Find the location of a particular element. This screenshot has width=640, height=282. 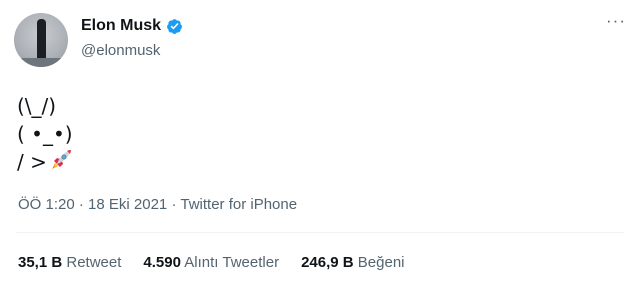

author-handle: @elonmusk is located at coordinates (120, 50).